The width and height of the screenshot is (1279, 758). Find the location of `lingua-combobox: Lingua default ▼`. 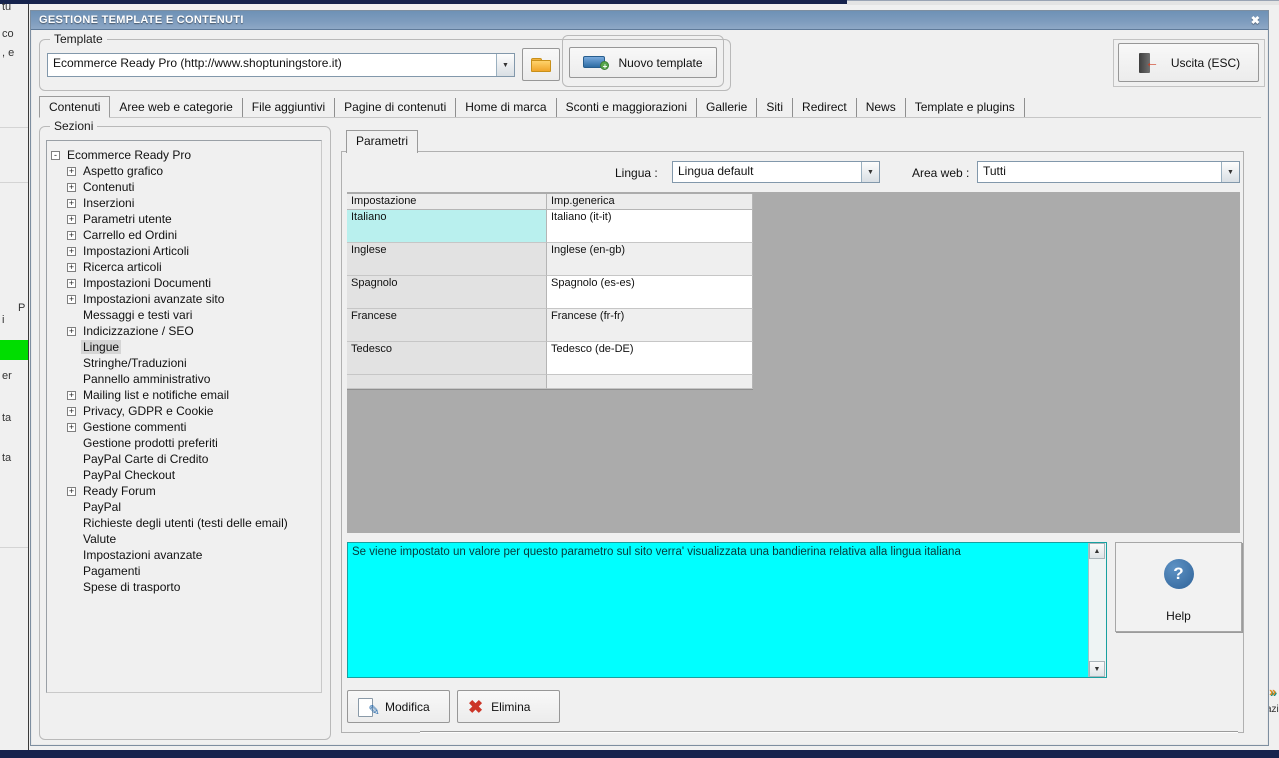

lingua-combobox: Lingua default ▼ is located at coordinates (776, 172).